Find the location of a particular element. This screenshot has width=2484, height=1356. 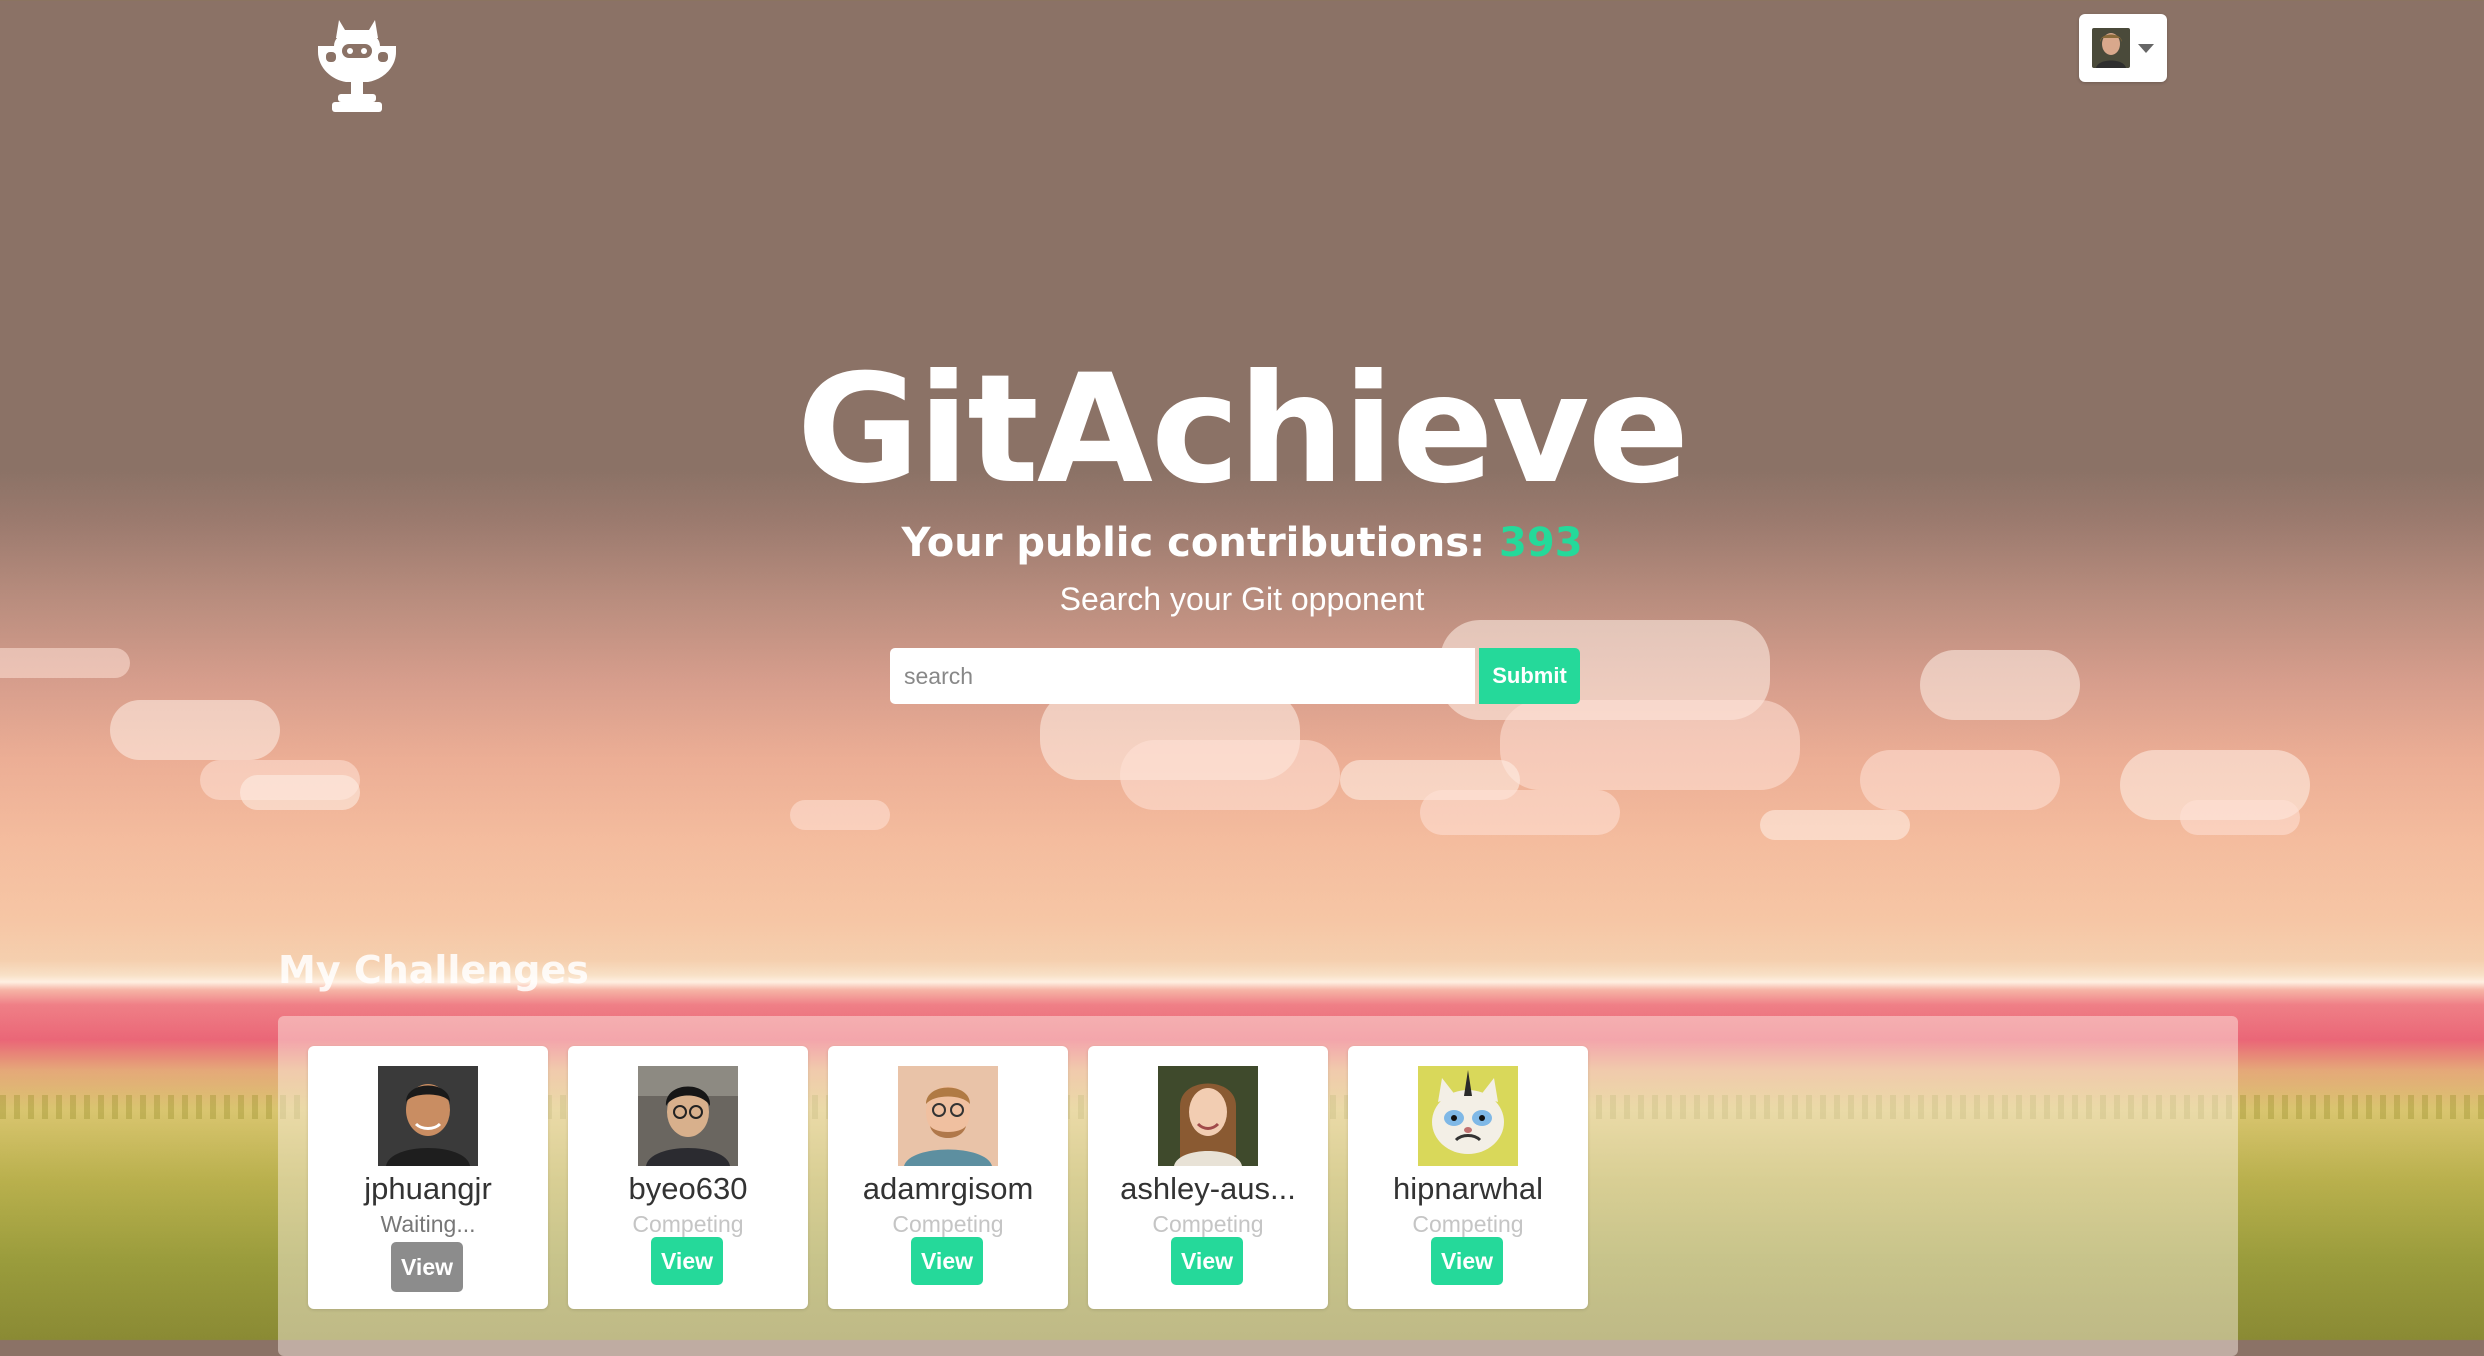

contributions-label: Your public contributions: is located at coordinates (1193, 543).